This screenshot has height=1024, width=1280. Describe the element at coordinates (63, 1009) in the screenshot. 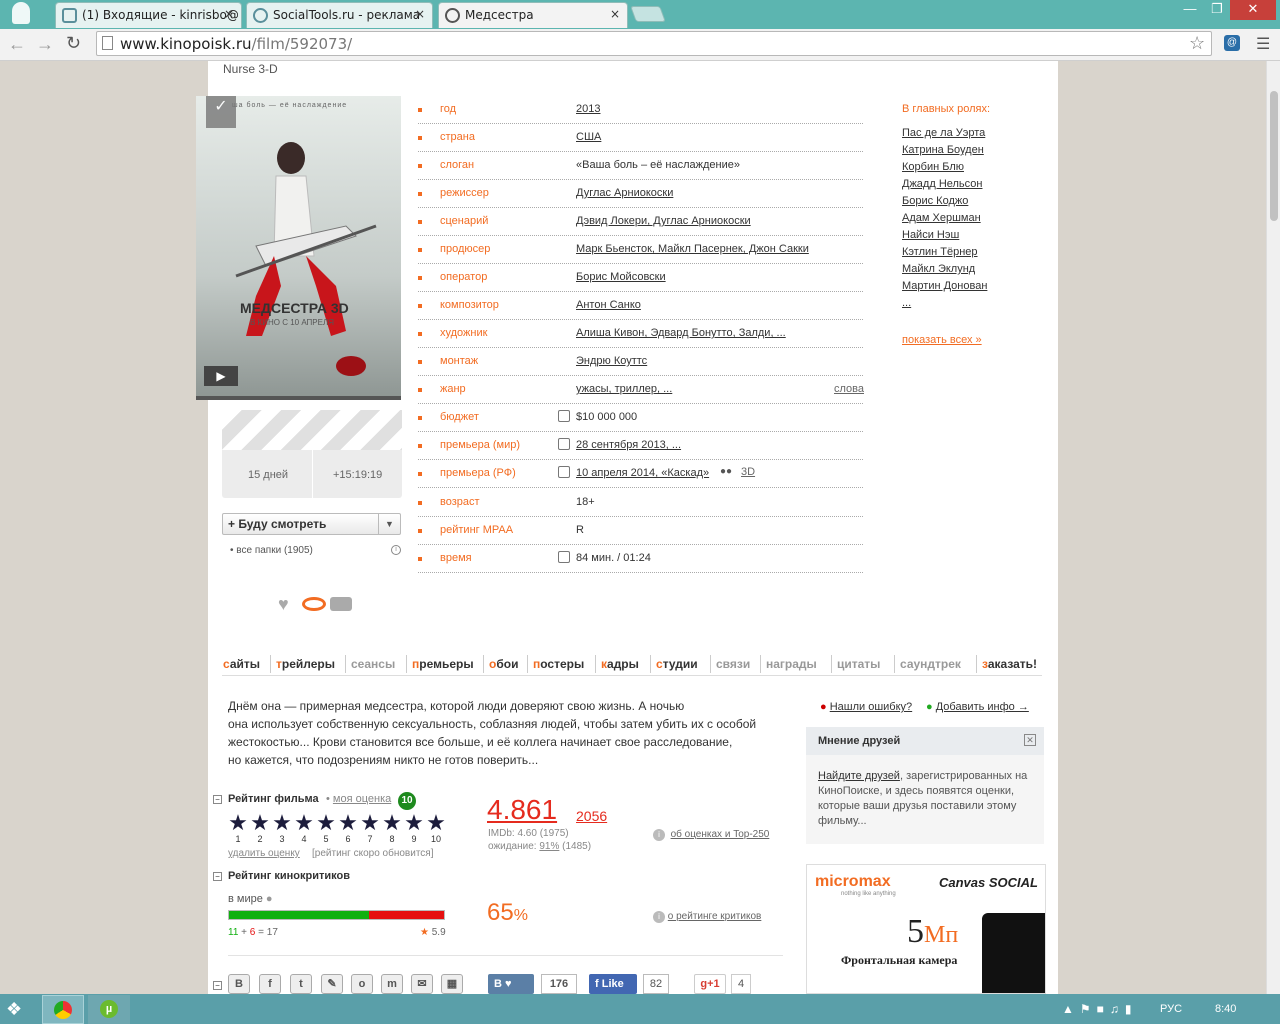

I see `taskbar-chrome-icon` at that location.